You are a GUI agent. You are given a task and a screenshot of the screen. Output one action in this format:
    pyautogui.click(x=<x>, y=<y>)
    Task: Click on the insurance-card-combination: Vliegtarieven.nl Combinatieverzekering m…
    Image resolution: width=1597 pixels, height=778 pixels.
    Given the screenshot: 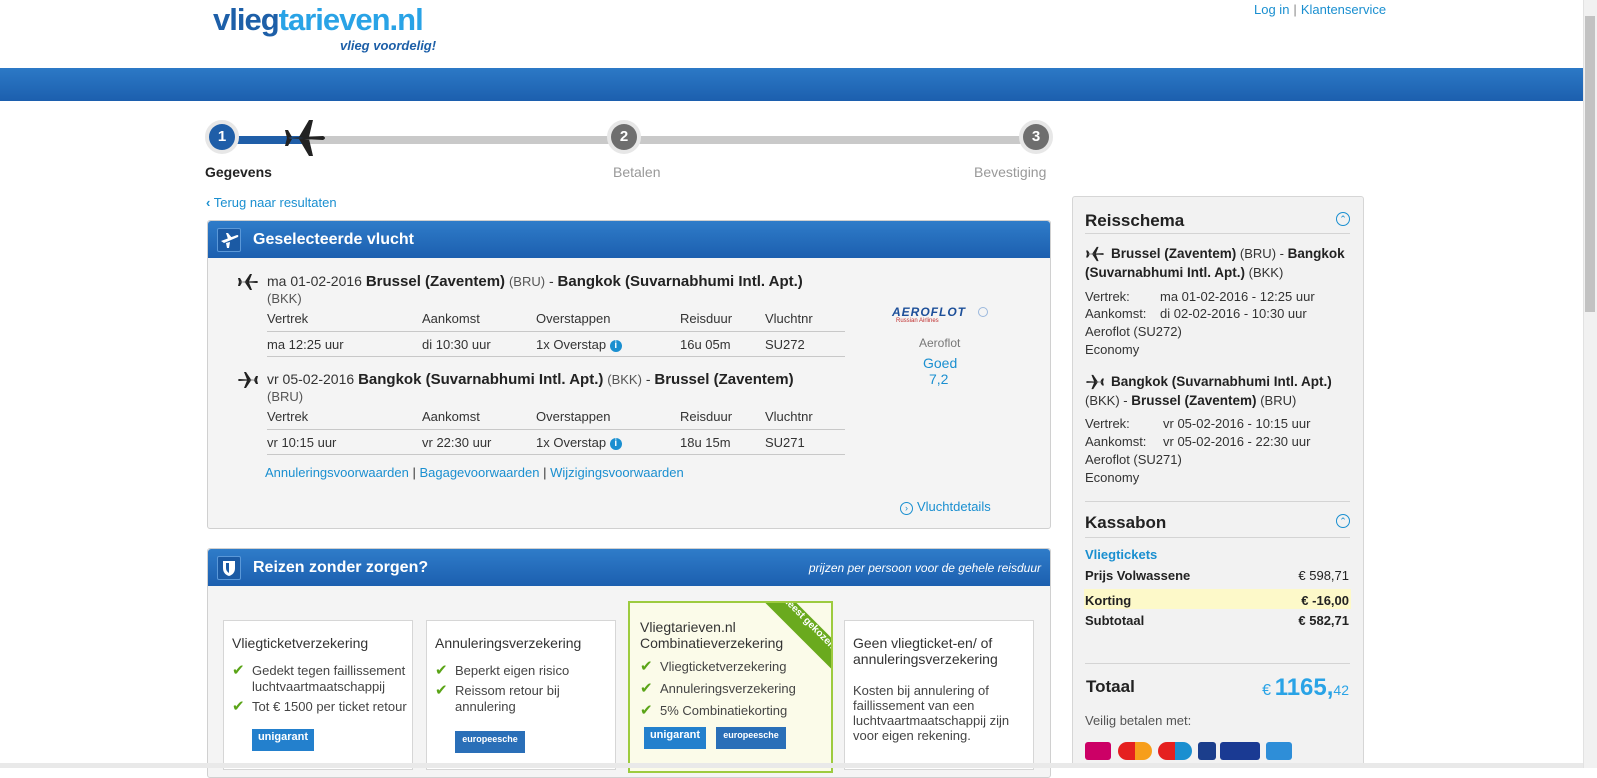 What is the action you would take?
    pyautogui.click(x=730, y=687)
    